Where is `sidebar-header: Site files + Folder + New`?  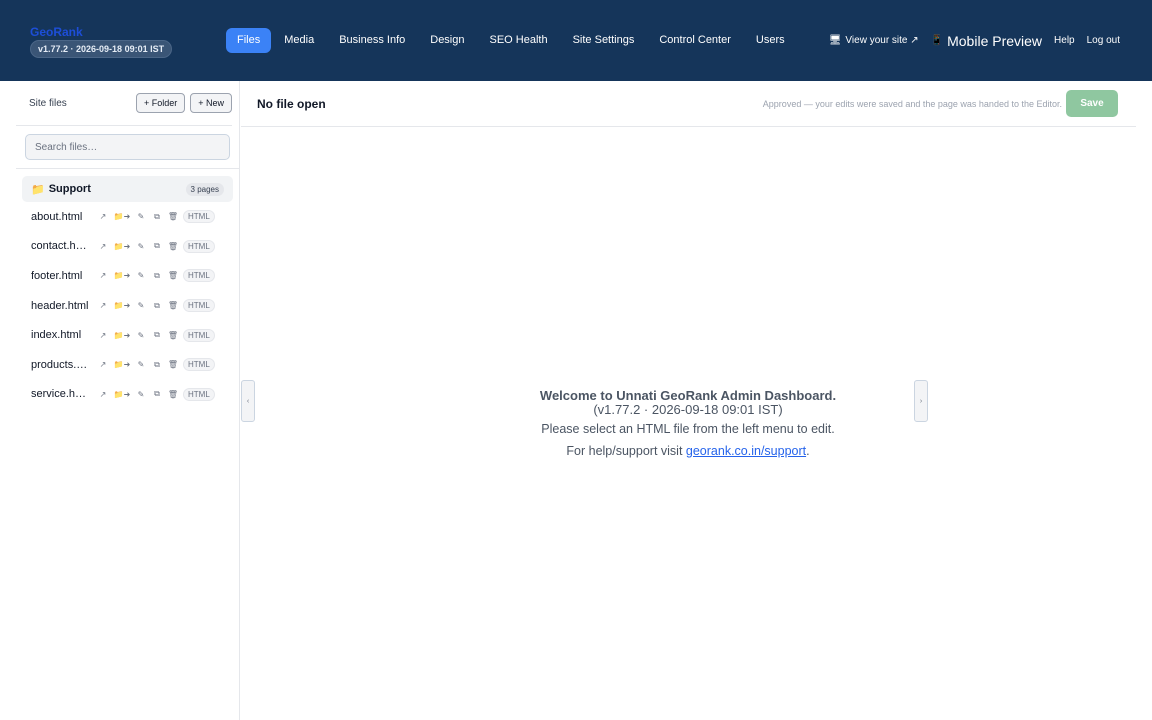
sidebar-header: Site files + Folder + New is located at coordinates (124, 103).